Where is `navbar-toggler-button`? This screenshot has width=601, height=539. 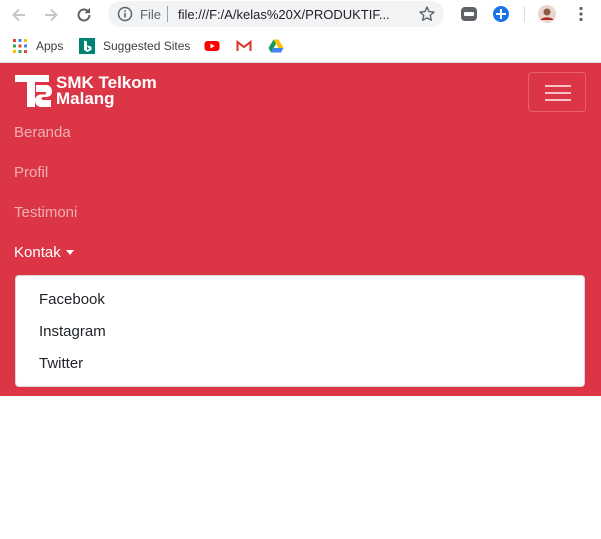
navbar-toggler-button is located at coordinates (557, 92).